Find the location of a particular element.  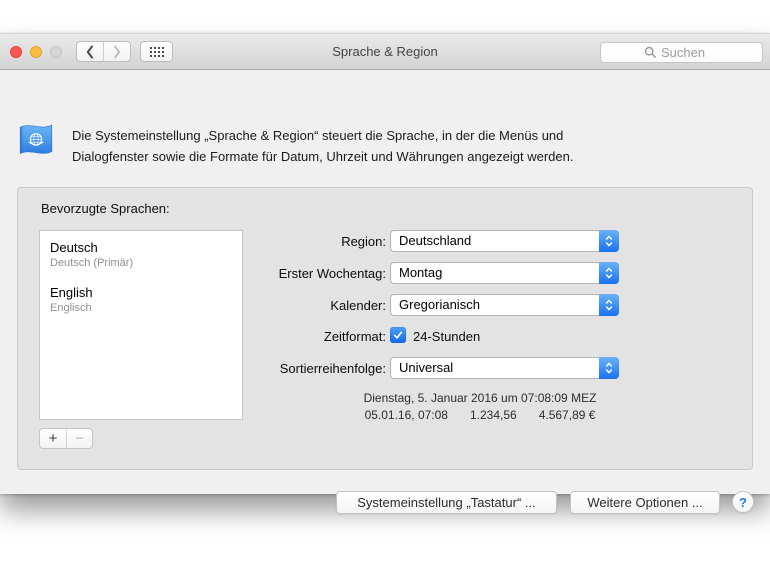

search-field is located at coordinates (681, 52).